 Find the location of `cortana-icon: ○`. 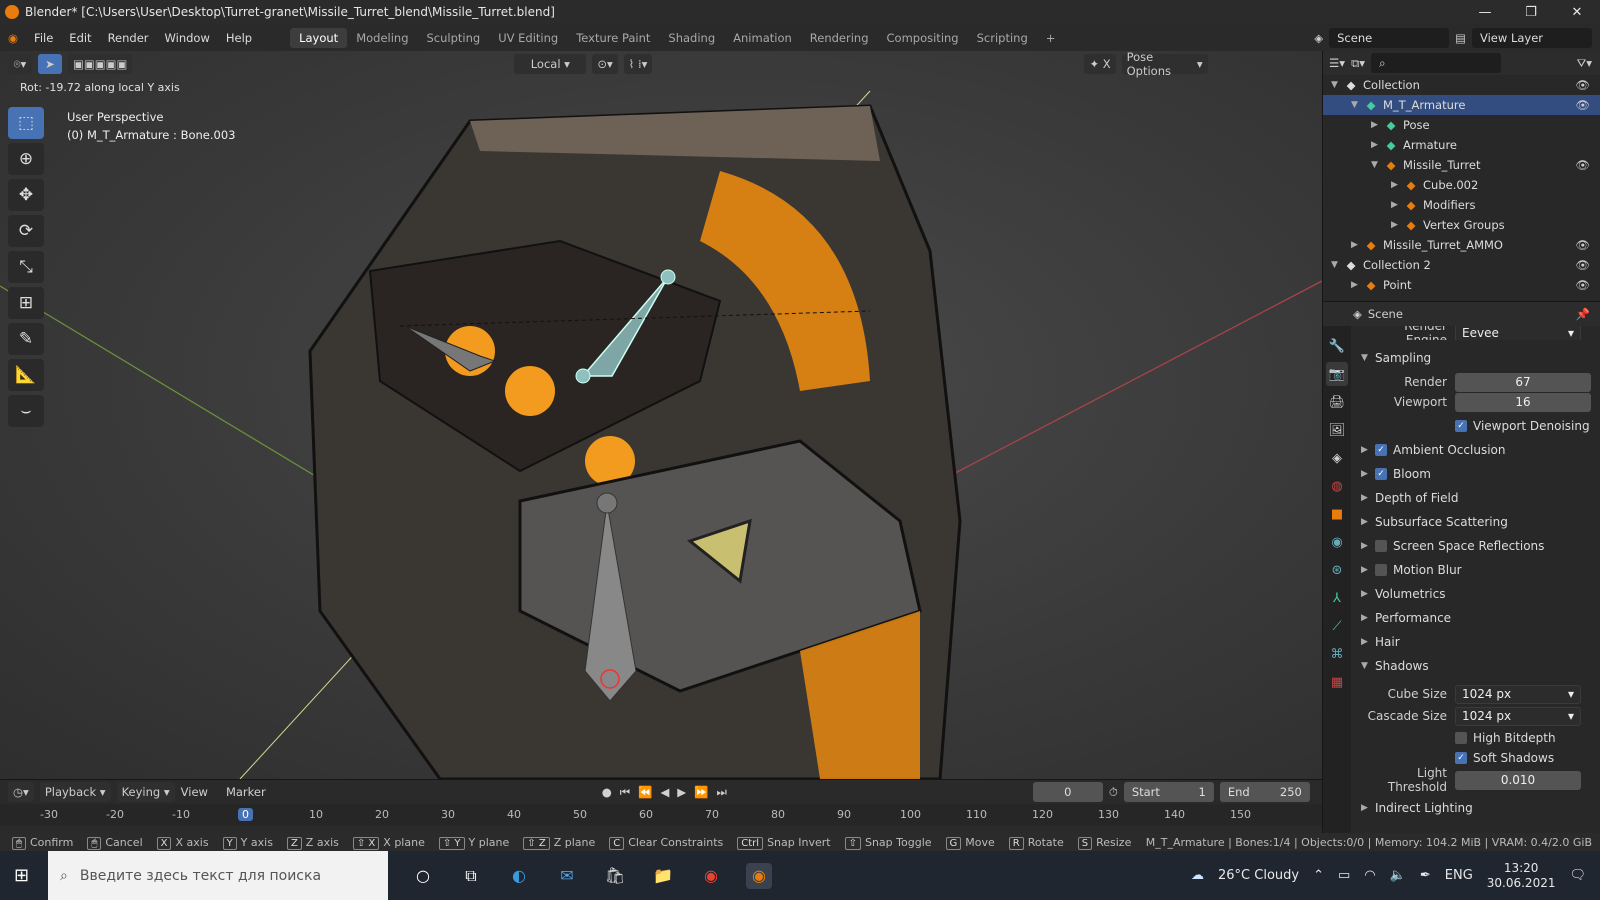

cortana-icon: ○ is located at coordinates (423, 876).